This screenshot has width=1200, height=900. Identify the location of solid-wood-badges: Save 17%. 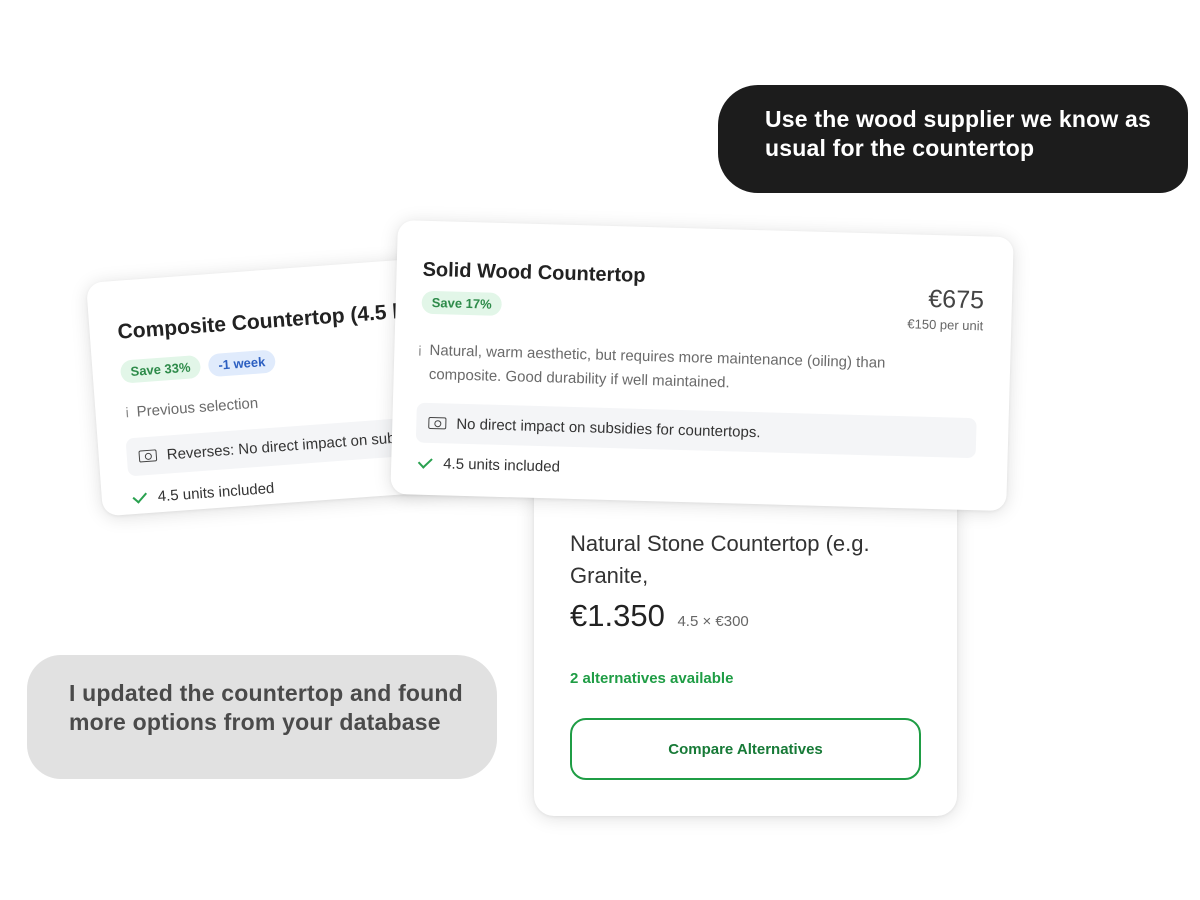
(462, 303).